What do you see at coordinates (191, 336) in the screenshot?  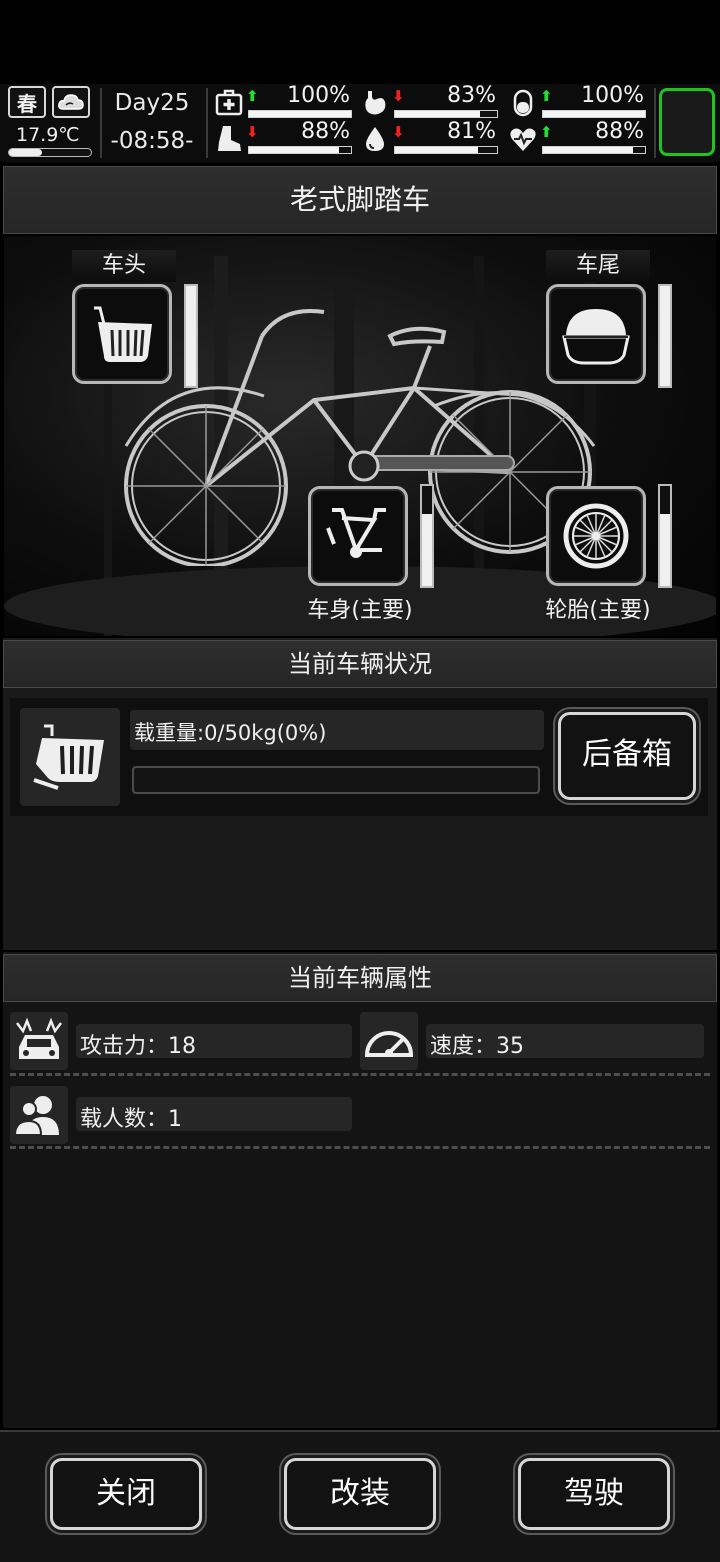 I see `slot-front-gauge` at bounding box center [191, 336].